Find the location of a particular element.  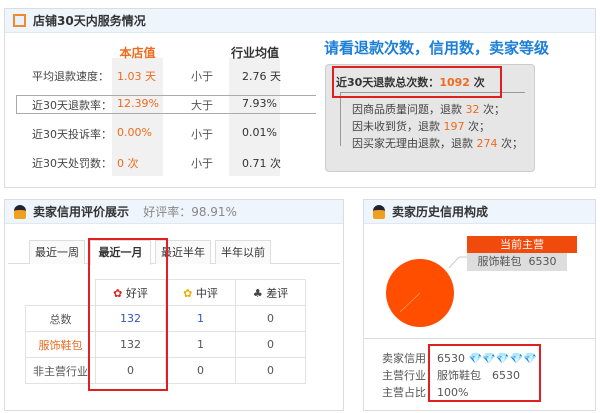

category-label: 服饰鞋包 6530 is located at coordinates (517, 262).